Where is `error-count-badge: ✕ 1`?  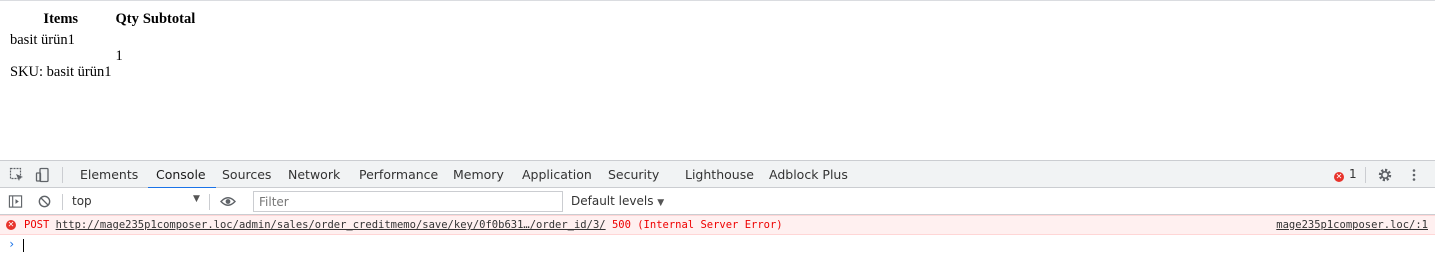
error-count-badge: ✕ 1 is located at coordinates (1345, 174).